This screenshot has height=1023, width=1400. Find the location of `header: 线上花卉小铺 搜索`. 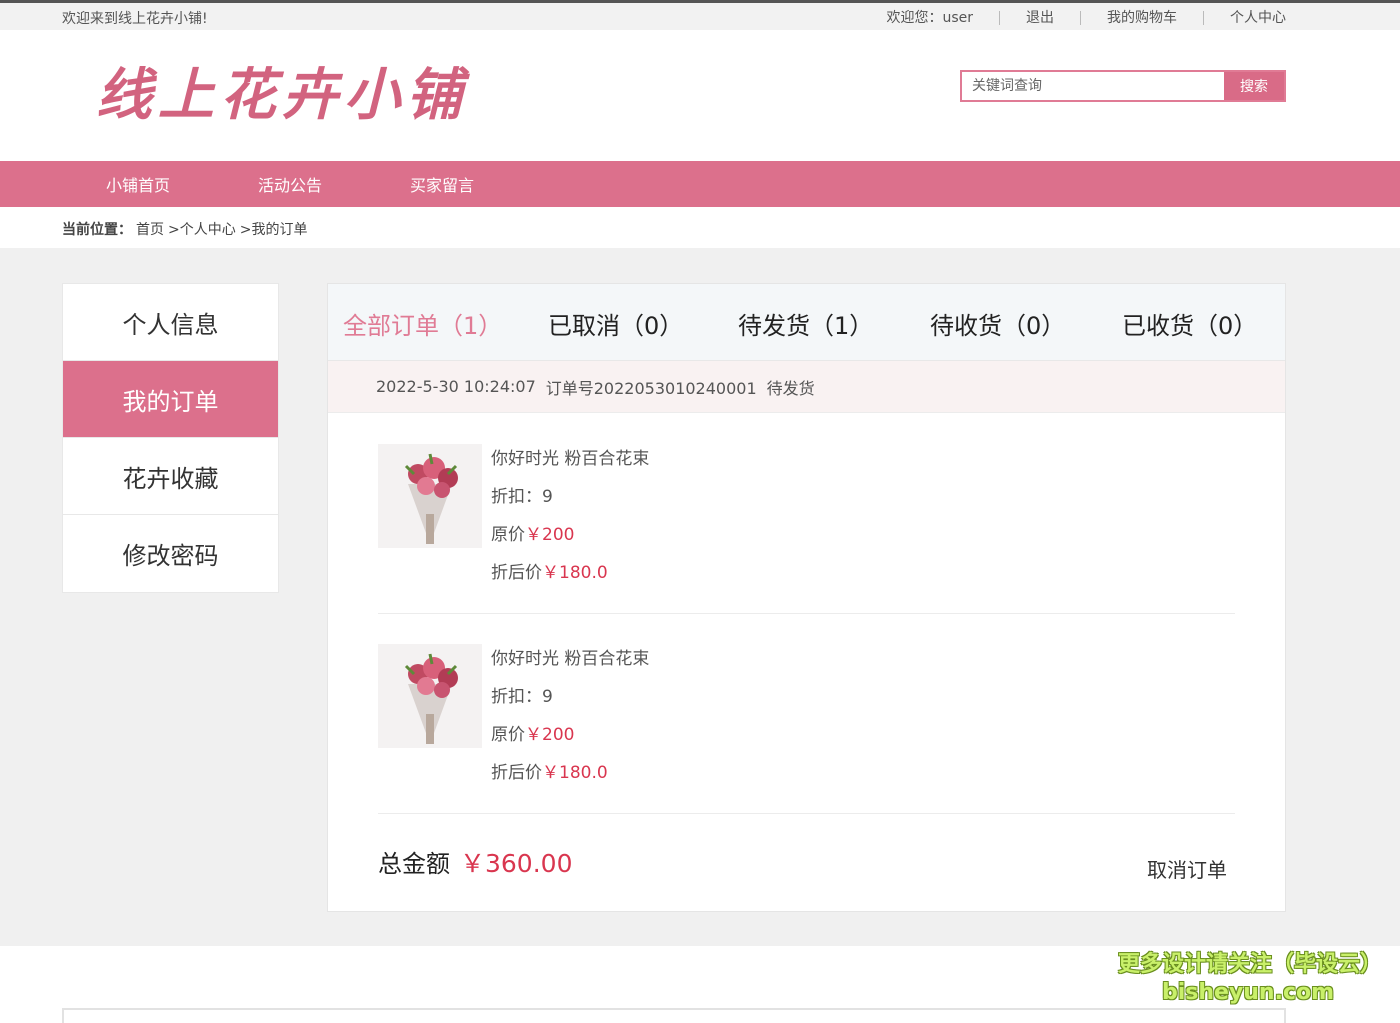

header: 线上花卉小铺 搜索 is located at coordinates (700, 95).